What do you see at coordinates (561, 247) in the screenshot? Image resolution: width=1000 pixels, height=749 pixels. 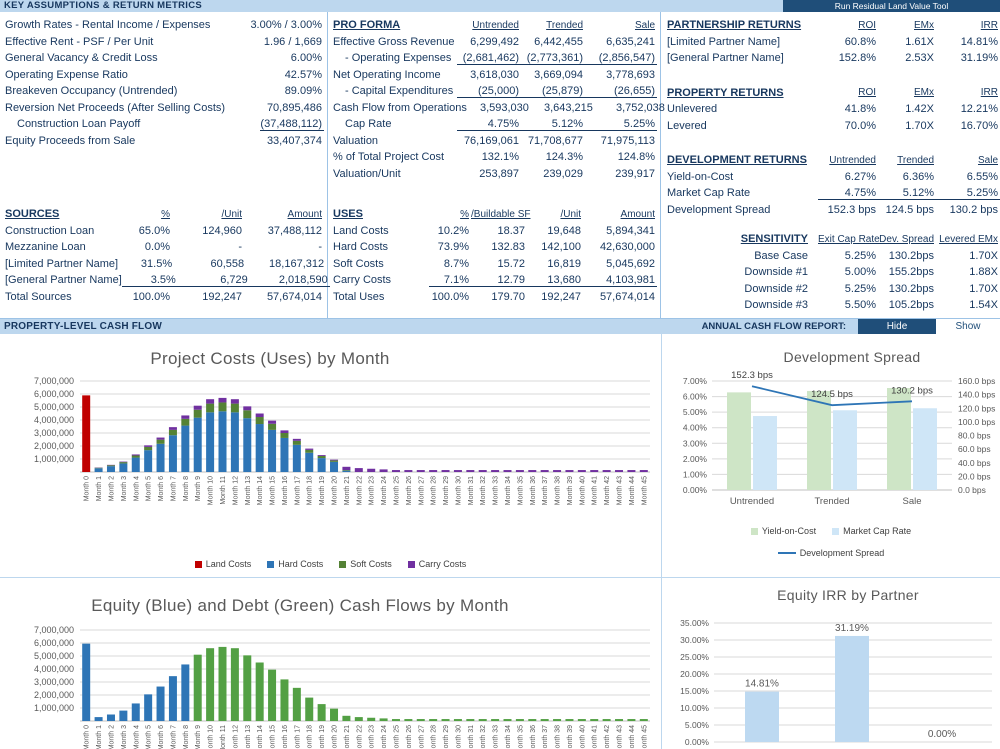 I see `cell-value: 142,100` at bounding box center [561, 247].